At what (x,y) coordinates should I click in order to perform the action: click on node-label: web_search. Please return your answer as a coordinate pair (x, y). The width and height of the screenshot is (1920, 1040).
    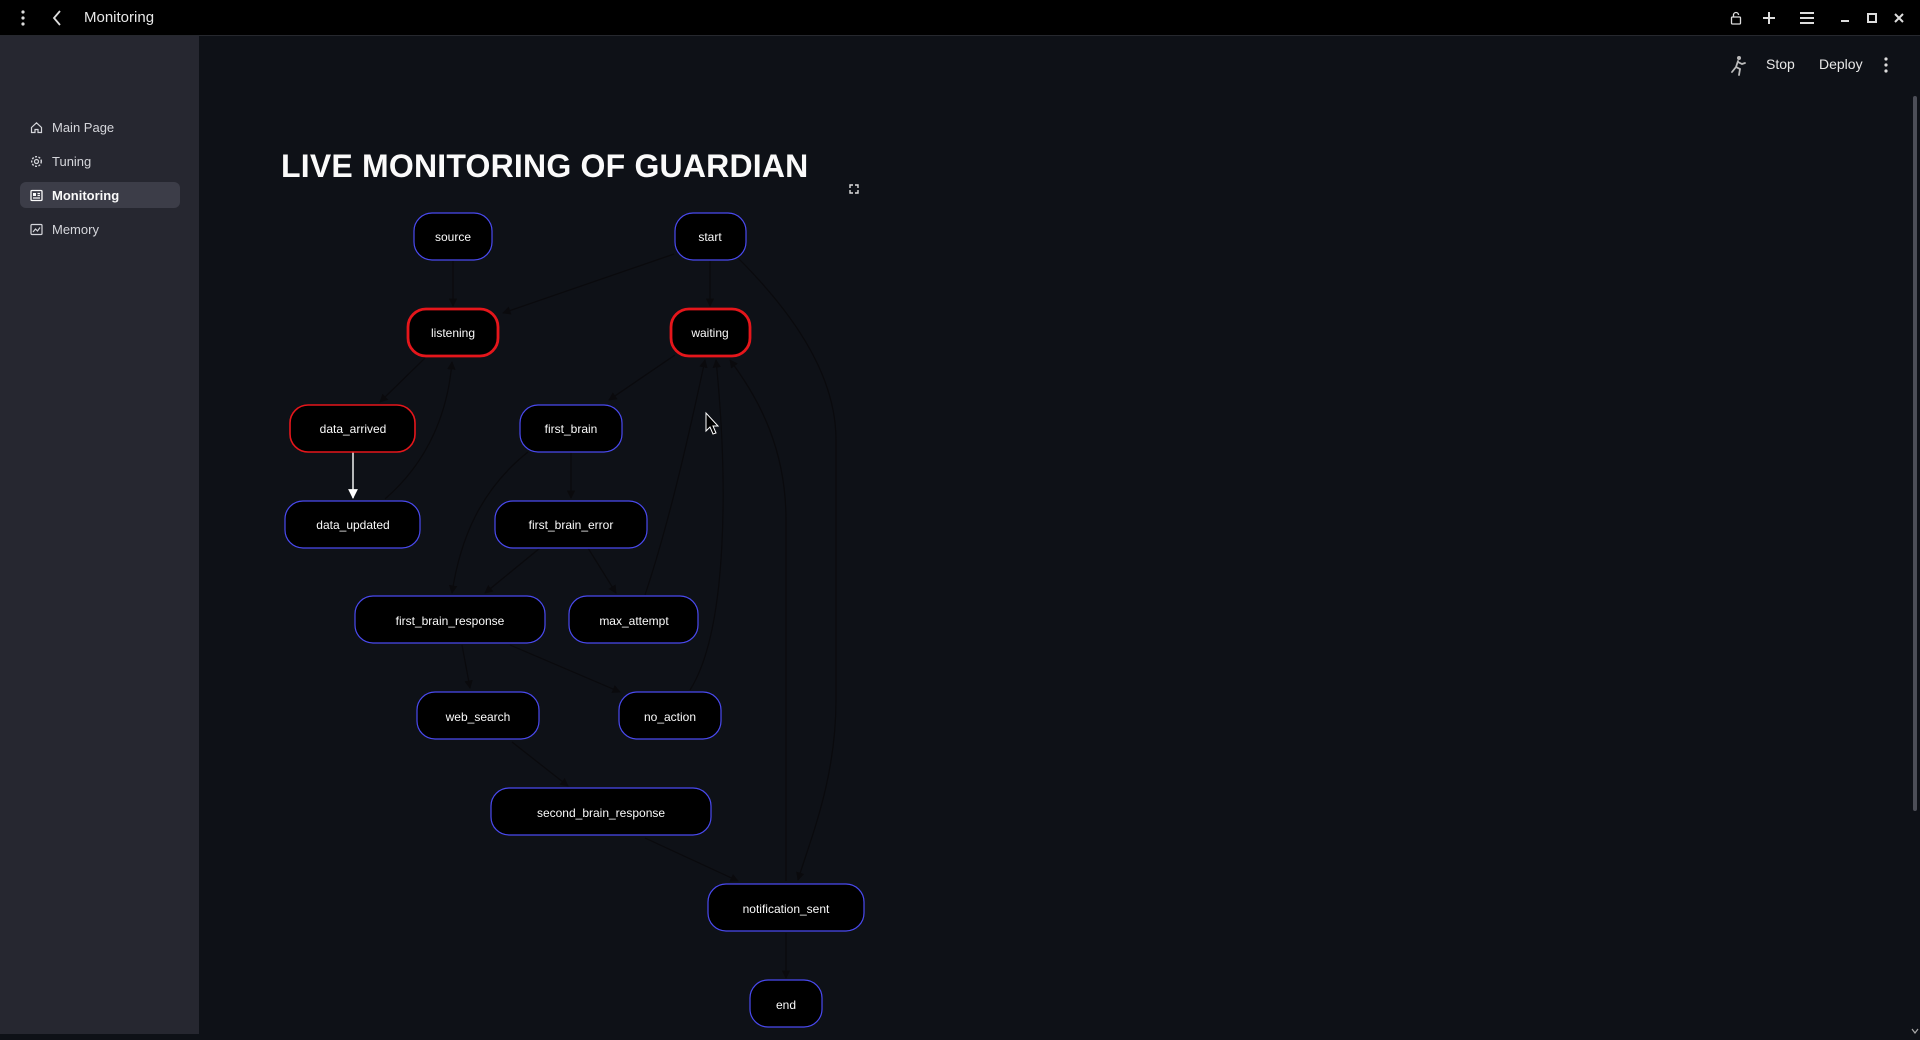
    Looking at the image, I should click on (478, 717).